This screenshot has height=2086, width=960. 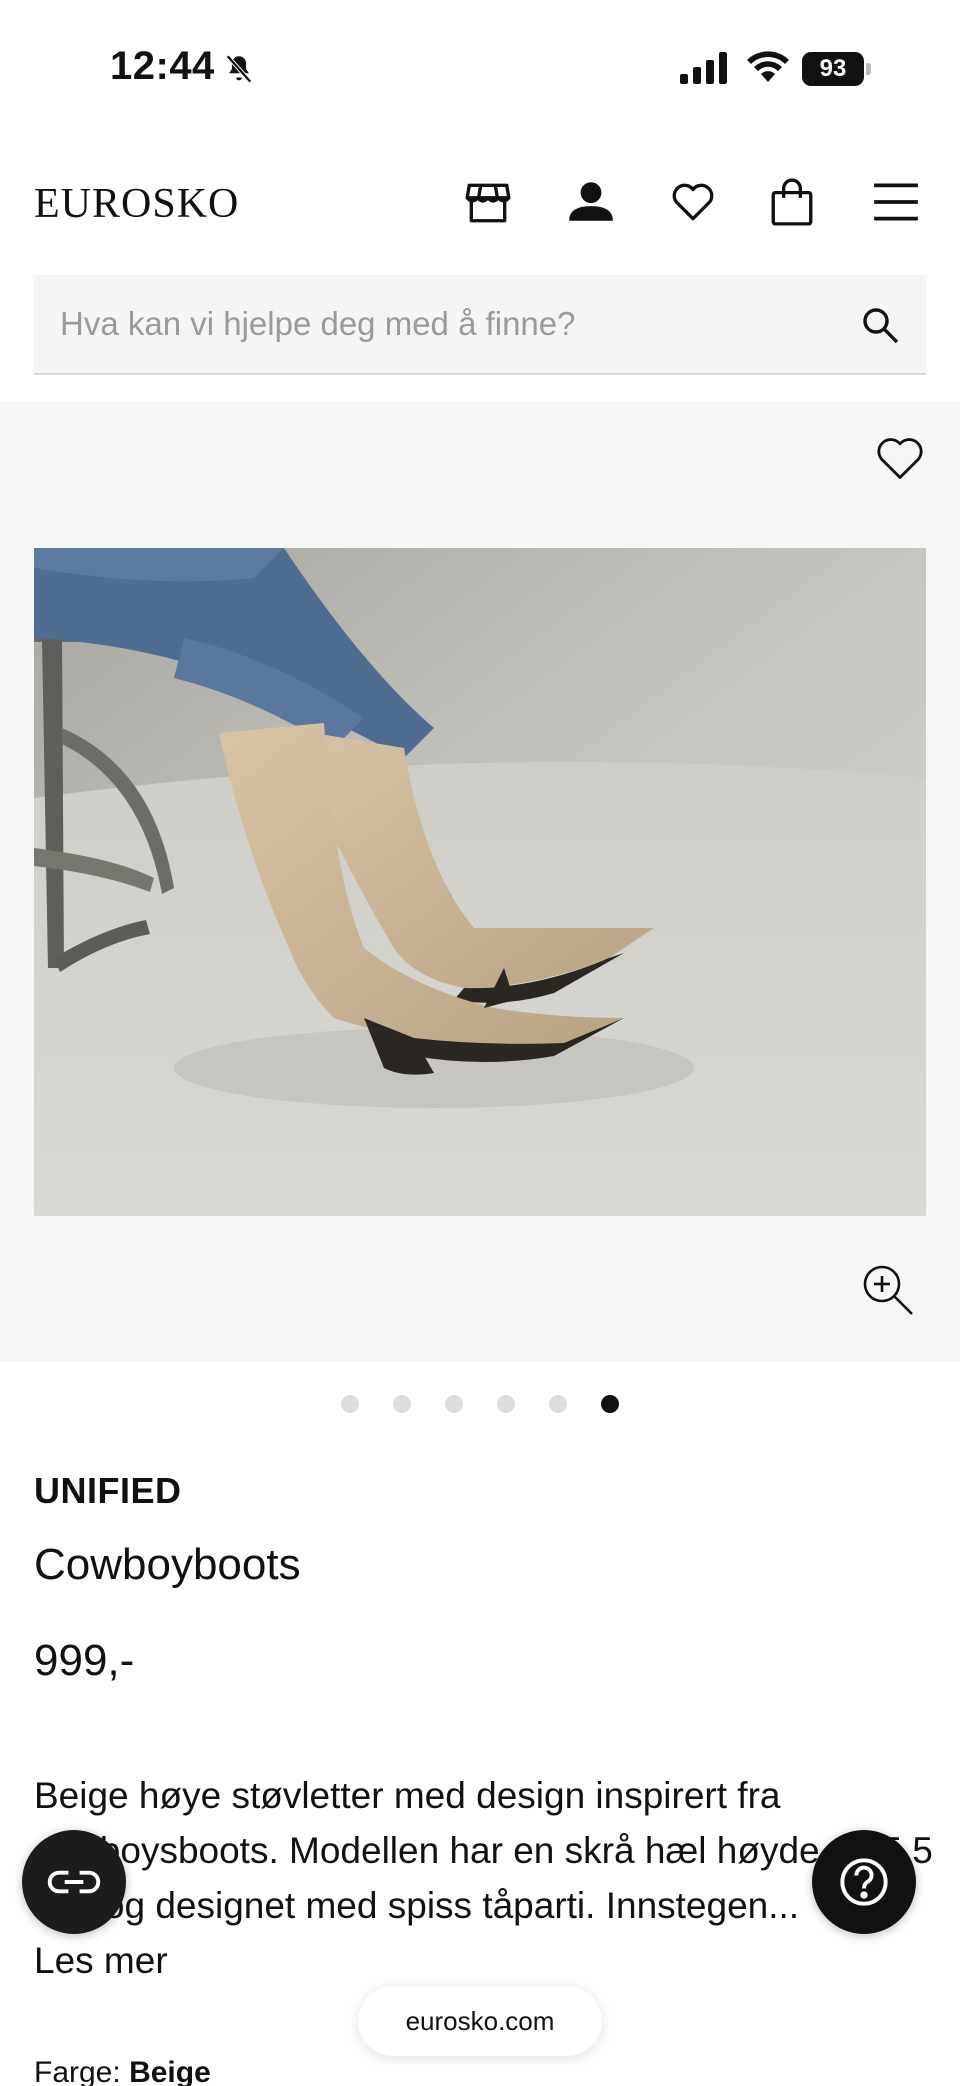 I want to click on site-header: EUROSKO, so click(x=480, y=215).